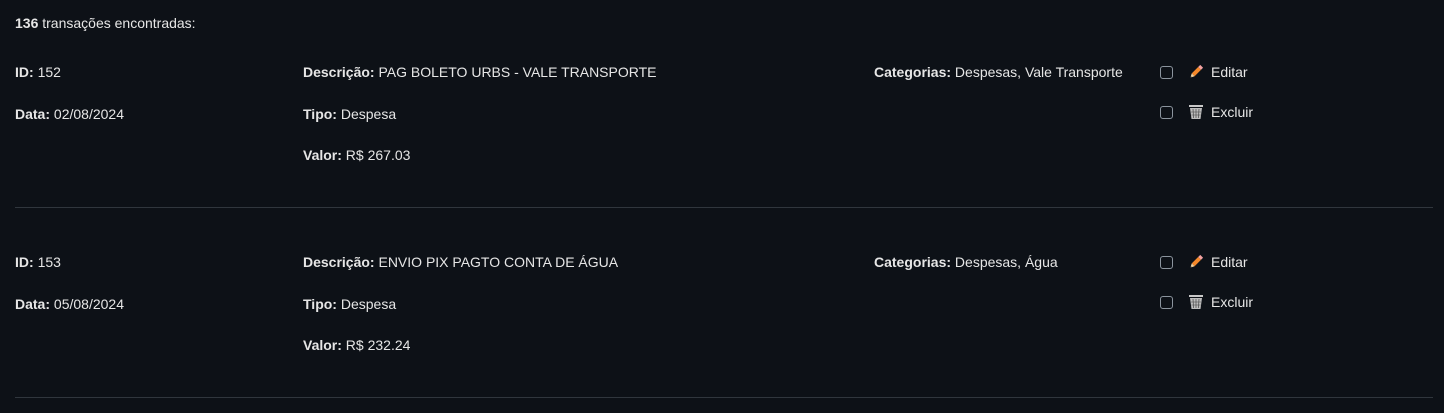 The image size is (1444, 413). I want to click on value-value: R$ 267.03, so click(378, 155).